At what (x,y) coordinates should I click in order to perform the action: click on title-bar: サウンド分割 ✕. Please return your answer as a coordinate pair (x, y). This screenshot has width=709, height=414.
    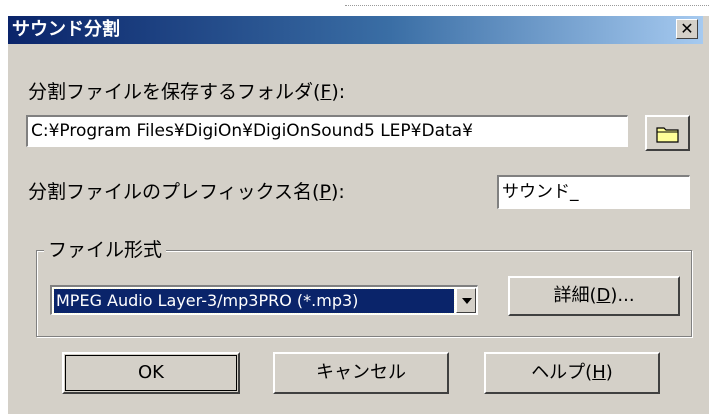
    Looking at the image, I should click on (355, 30).